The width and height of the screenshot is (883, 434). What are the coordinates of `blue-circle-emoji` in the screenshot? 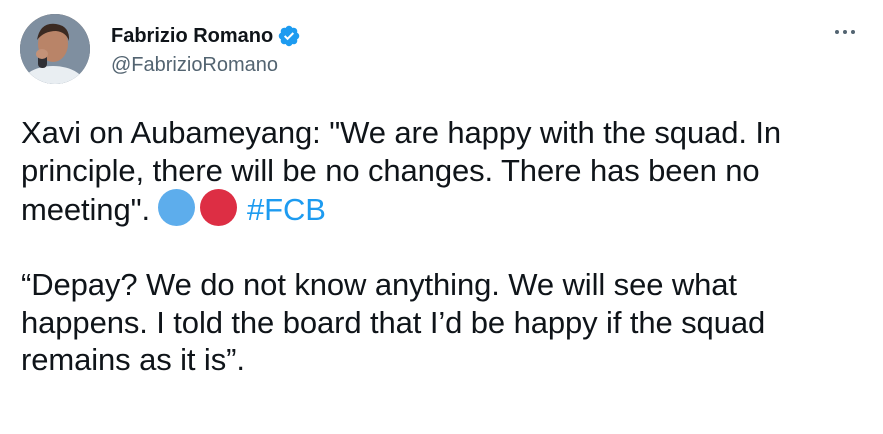 It's located at (177, 207).